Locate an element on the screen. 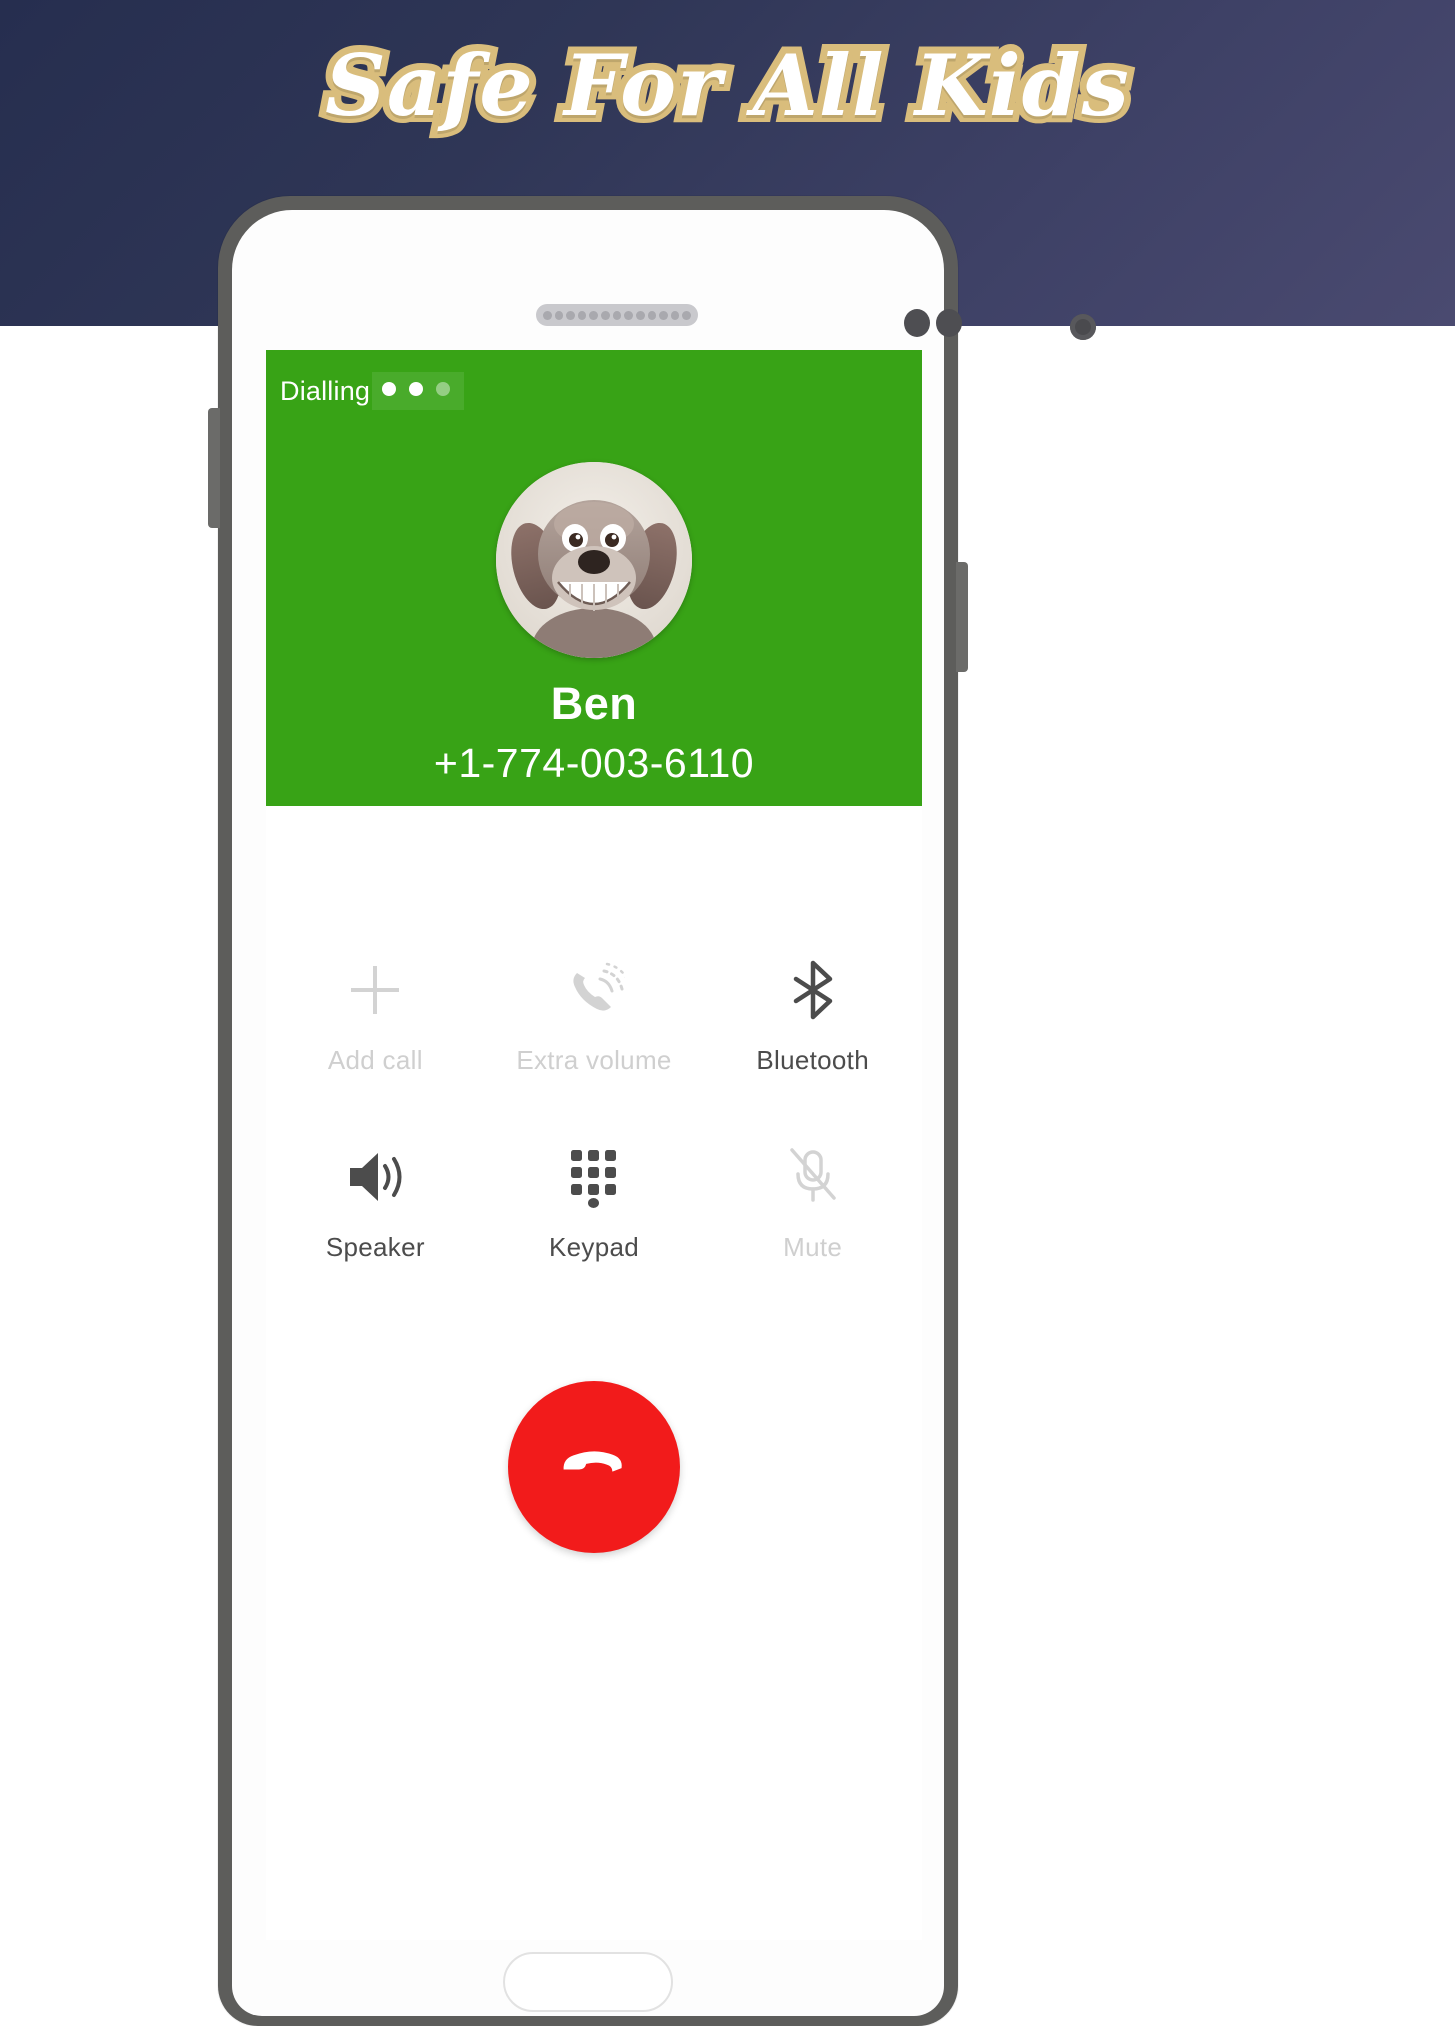 The image size is (1455, 2026). keypad-icon is located at coordinates (594, 1177).